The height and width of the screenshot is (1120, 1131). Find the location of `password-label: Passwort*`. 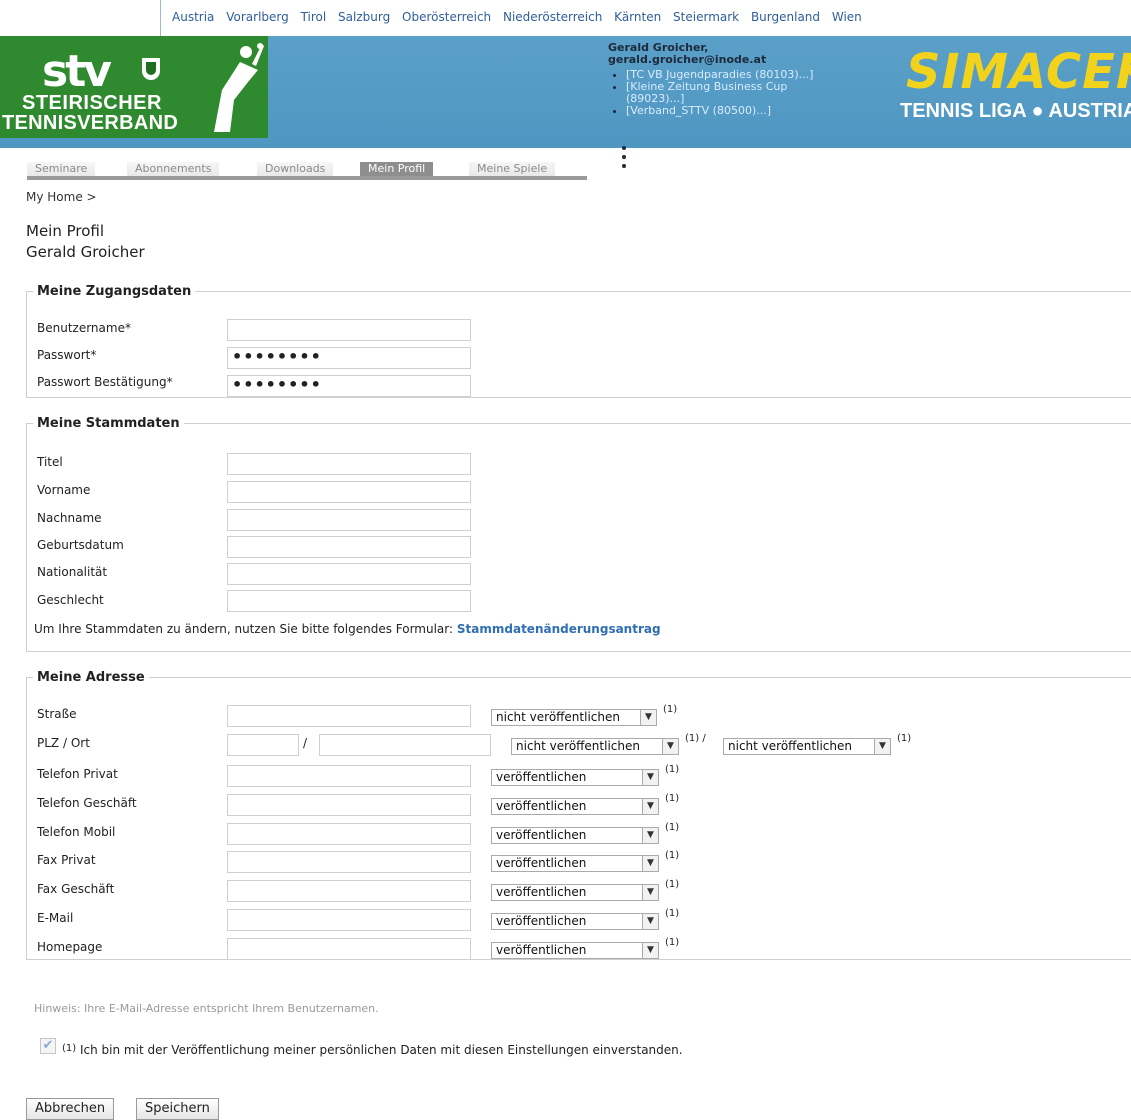

password-label: Passwort* is located at coordinates (67, 355).